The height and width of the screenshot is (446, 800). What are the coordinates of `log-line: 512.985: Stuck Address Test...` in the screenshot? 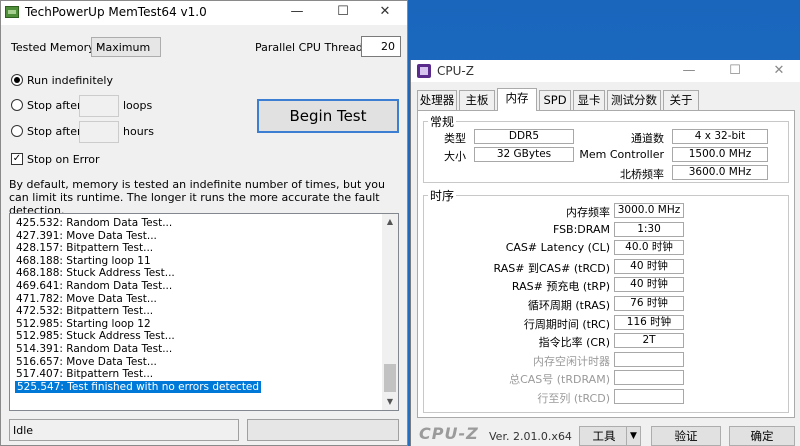 It's located at (95, 336).